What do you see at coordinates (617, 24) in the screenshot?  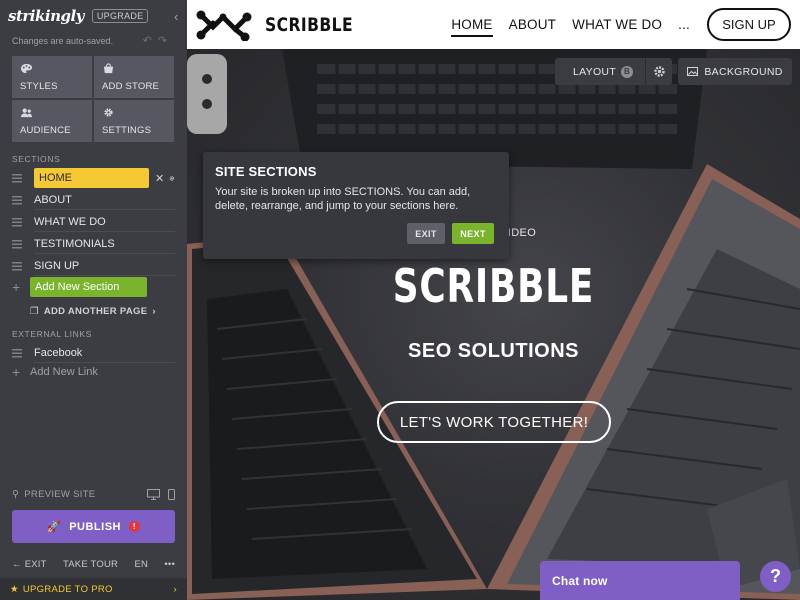 I see `nav-what-we-do: WHAT WE DO` at bounding box center [617, 24].